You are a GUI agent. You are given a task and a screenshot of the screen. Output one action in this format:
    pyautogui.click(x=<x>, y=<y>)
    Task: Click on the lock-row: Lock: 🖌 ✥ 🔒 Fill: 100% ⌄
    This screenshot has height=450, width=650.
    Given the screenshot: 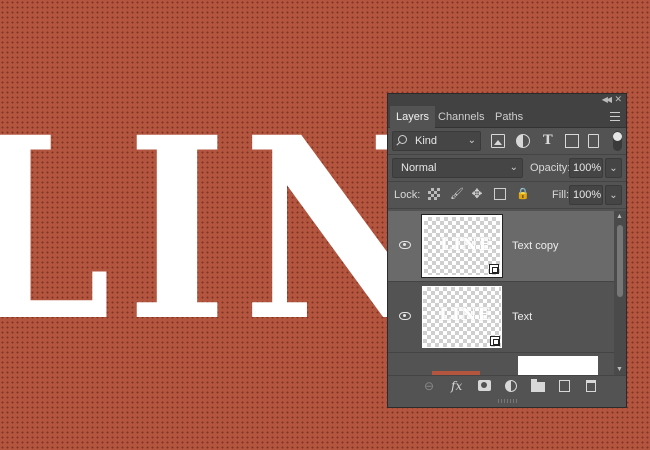 What is the action you would take?
    pyautogui.click(x=507, y=195)
    